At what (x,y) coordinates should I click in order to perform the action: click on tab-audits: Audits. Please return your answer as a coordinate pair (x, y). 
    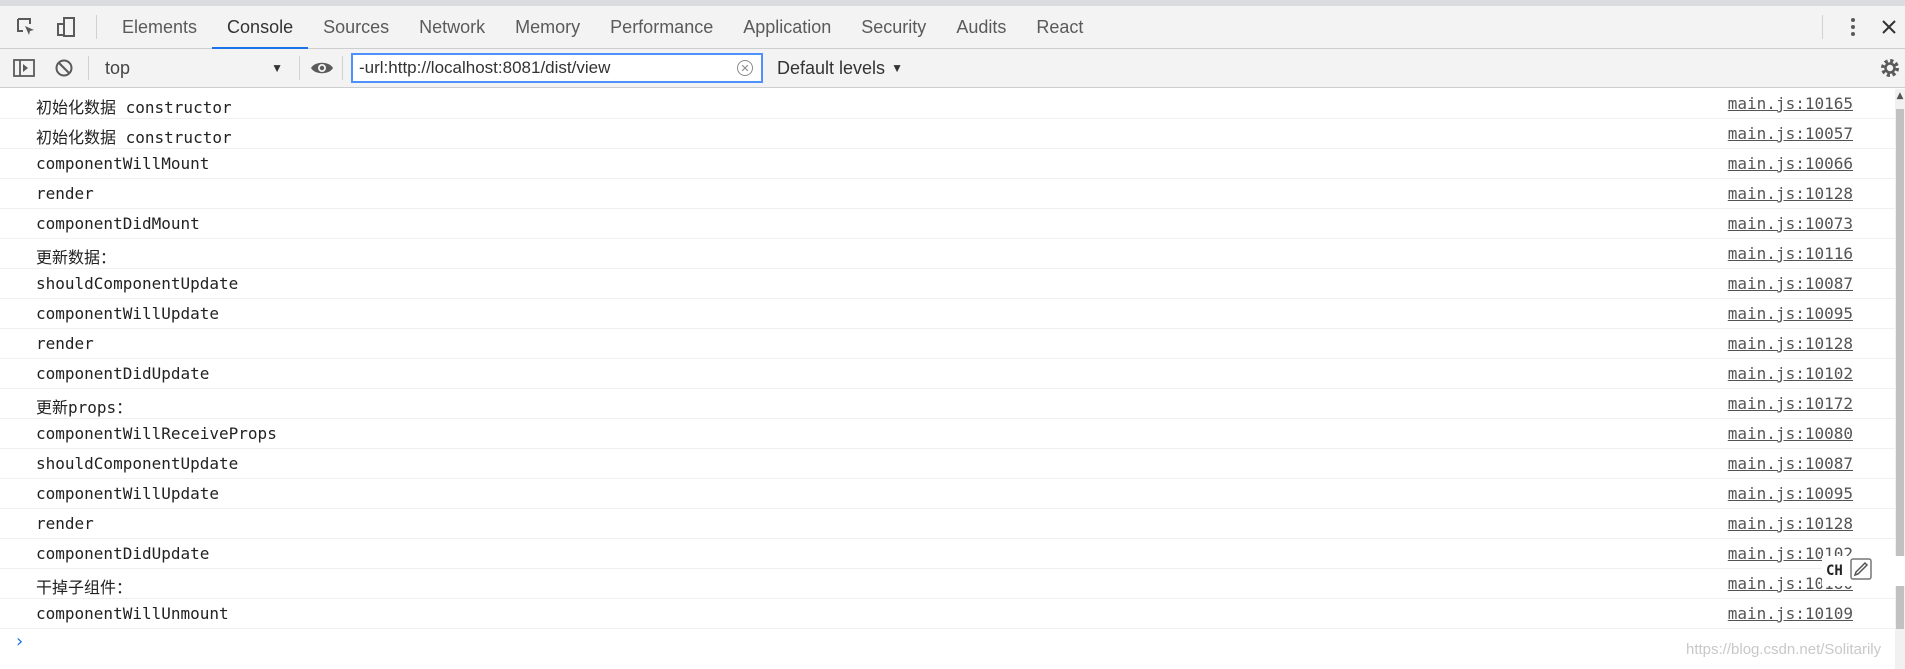
    Looking at the image, I should click on (981, 27).